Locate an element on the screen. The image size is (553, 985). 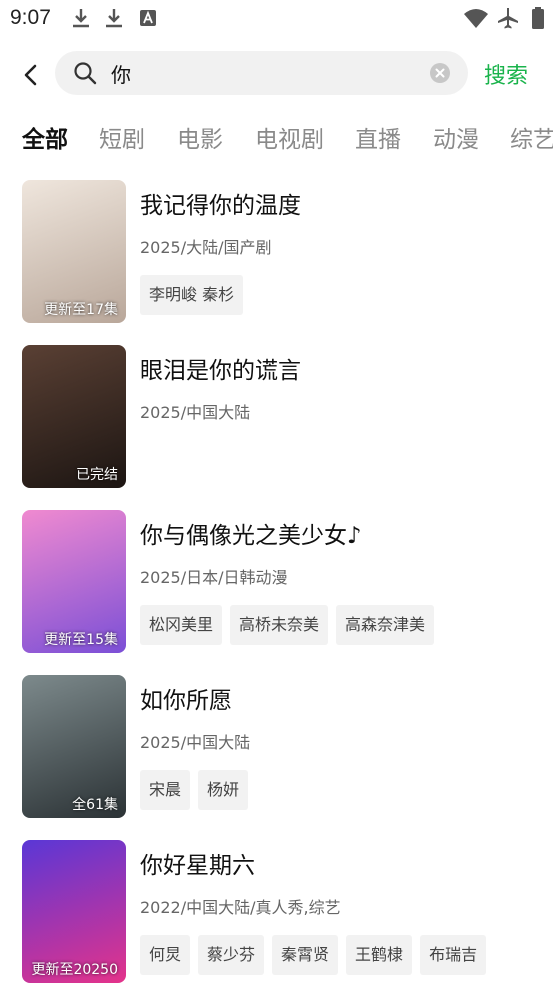
cast-tags: 松冈美里 高桥未奈美 高森奈津美 is located at coordinates (291, 625).